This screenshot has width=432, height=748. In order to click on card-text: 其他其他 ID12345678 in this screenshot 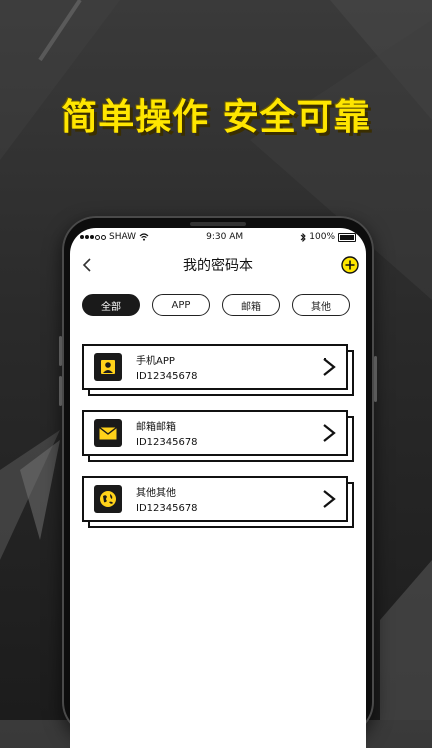, I will do `click(167, 499)`.